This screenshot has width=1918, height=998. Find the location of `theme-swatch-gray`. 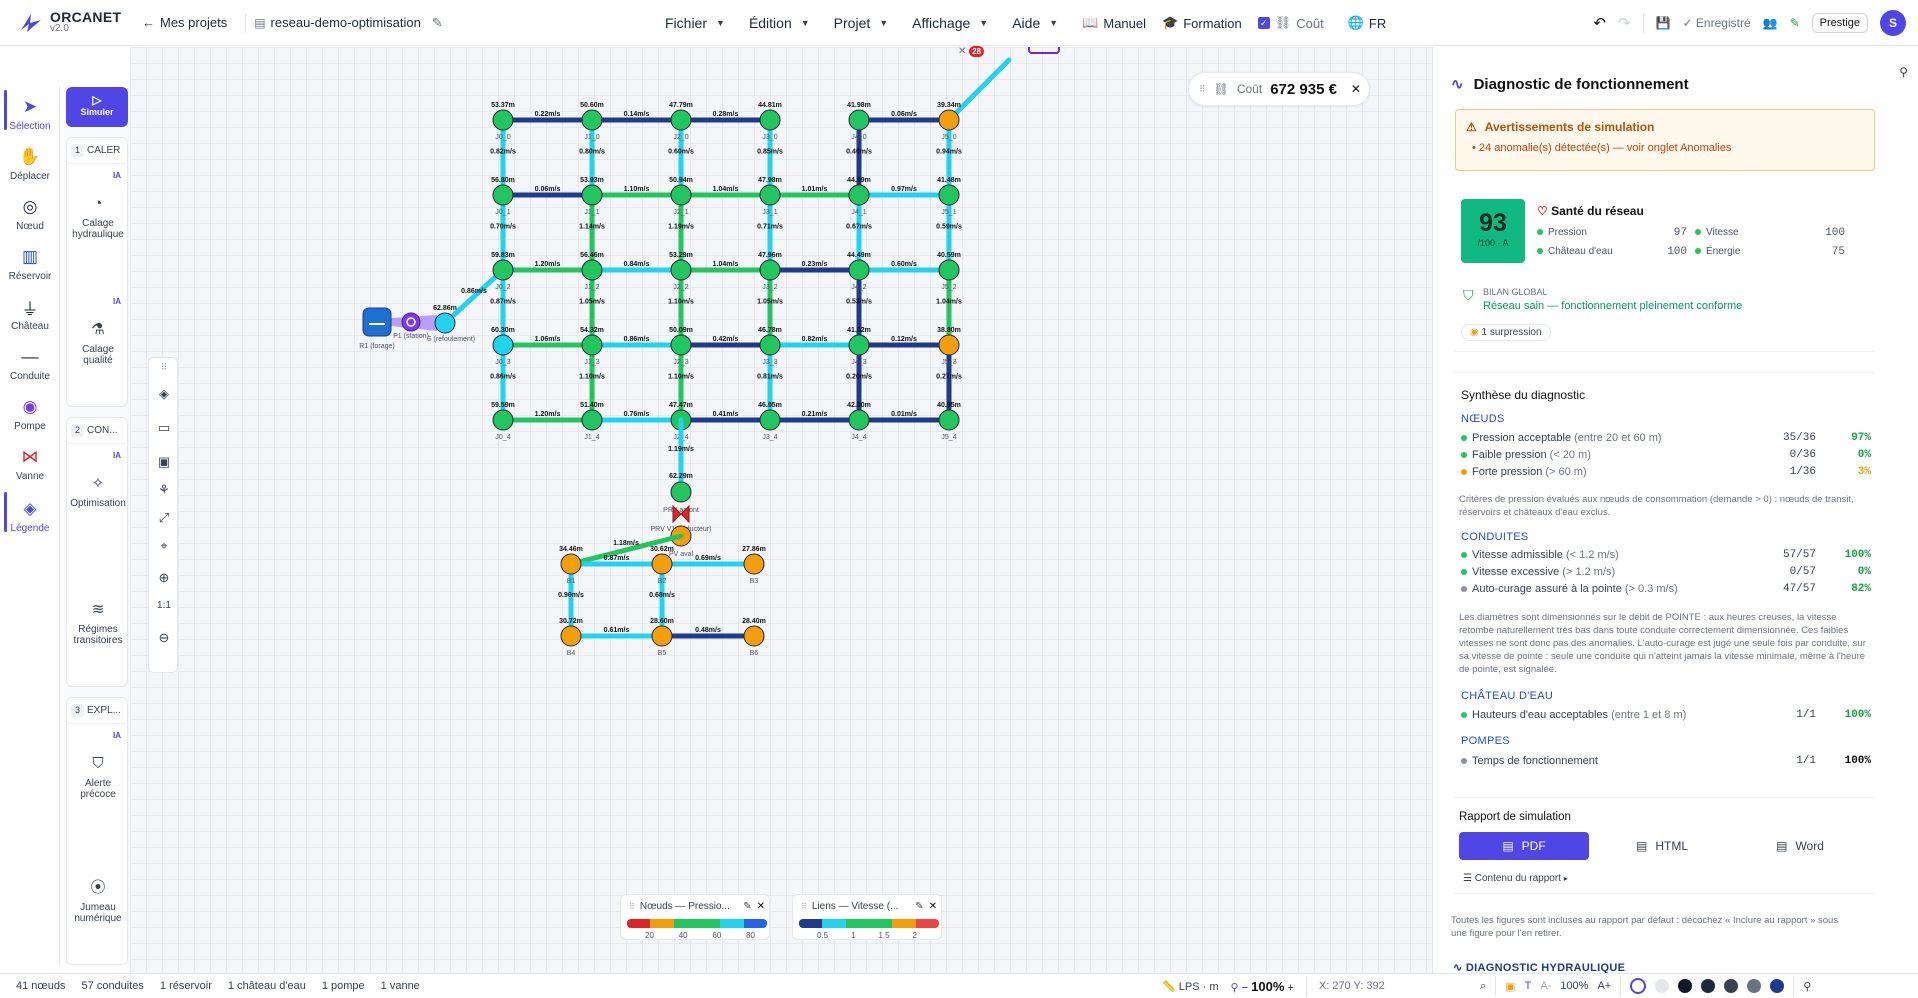

theme-swatch-gray is located at coordinates (1754, 986).